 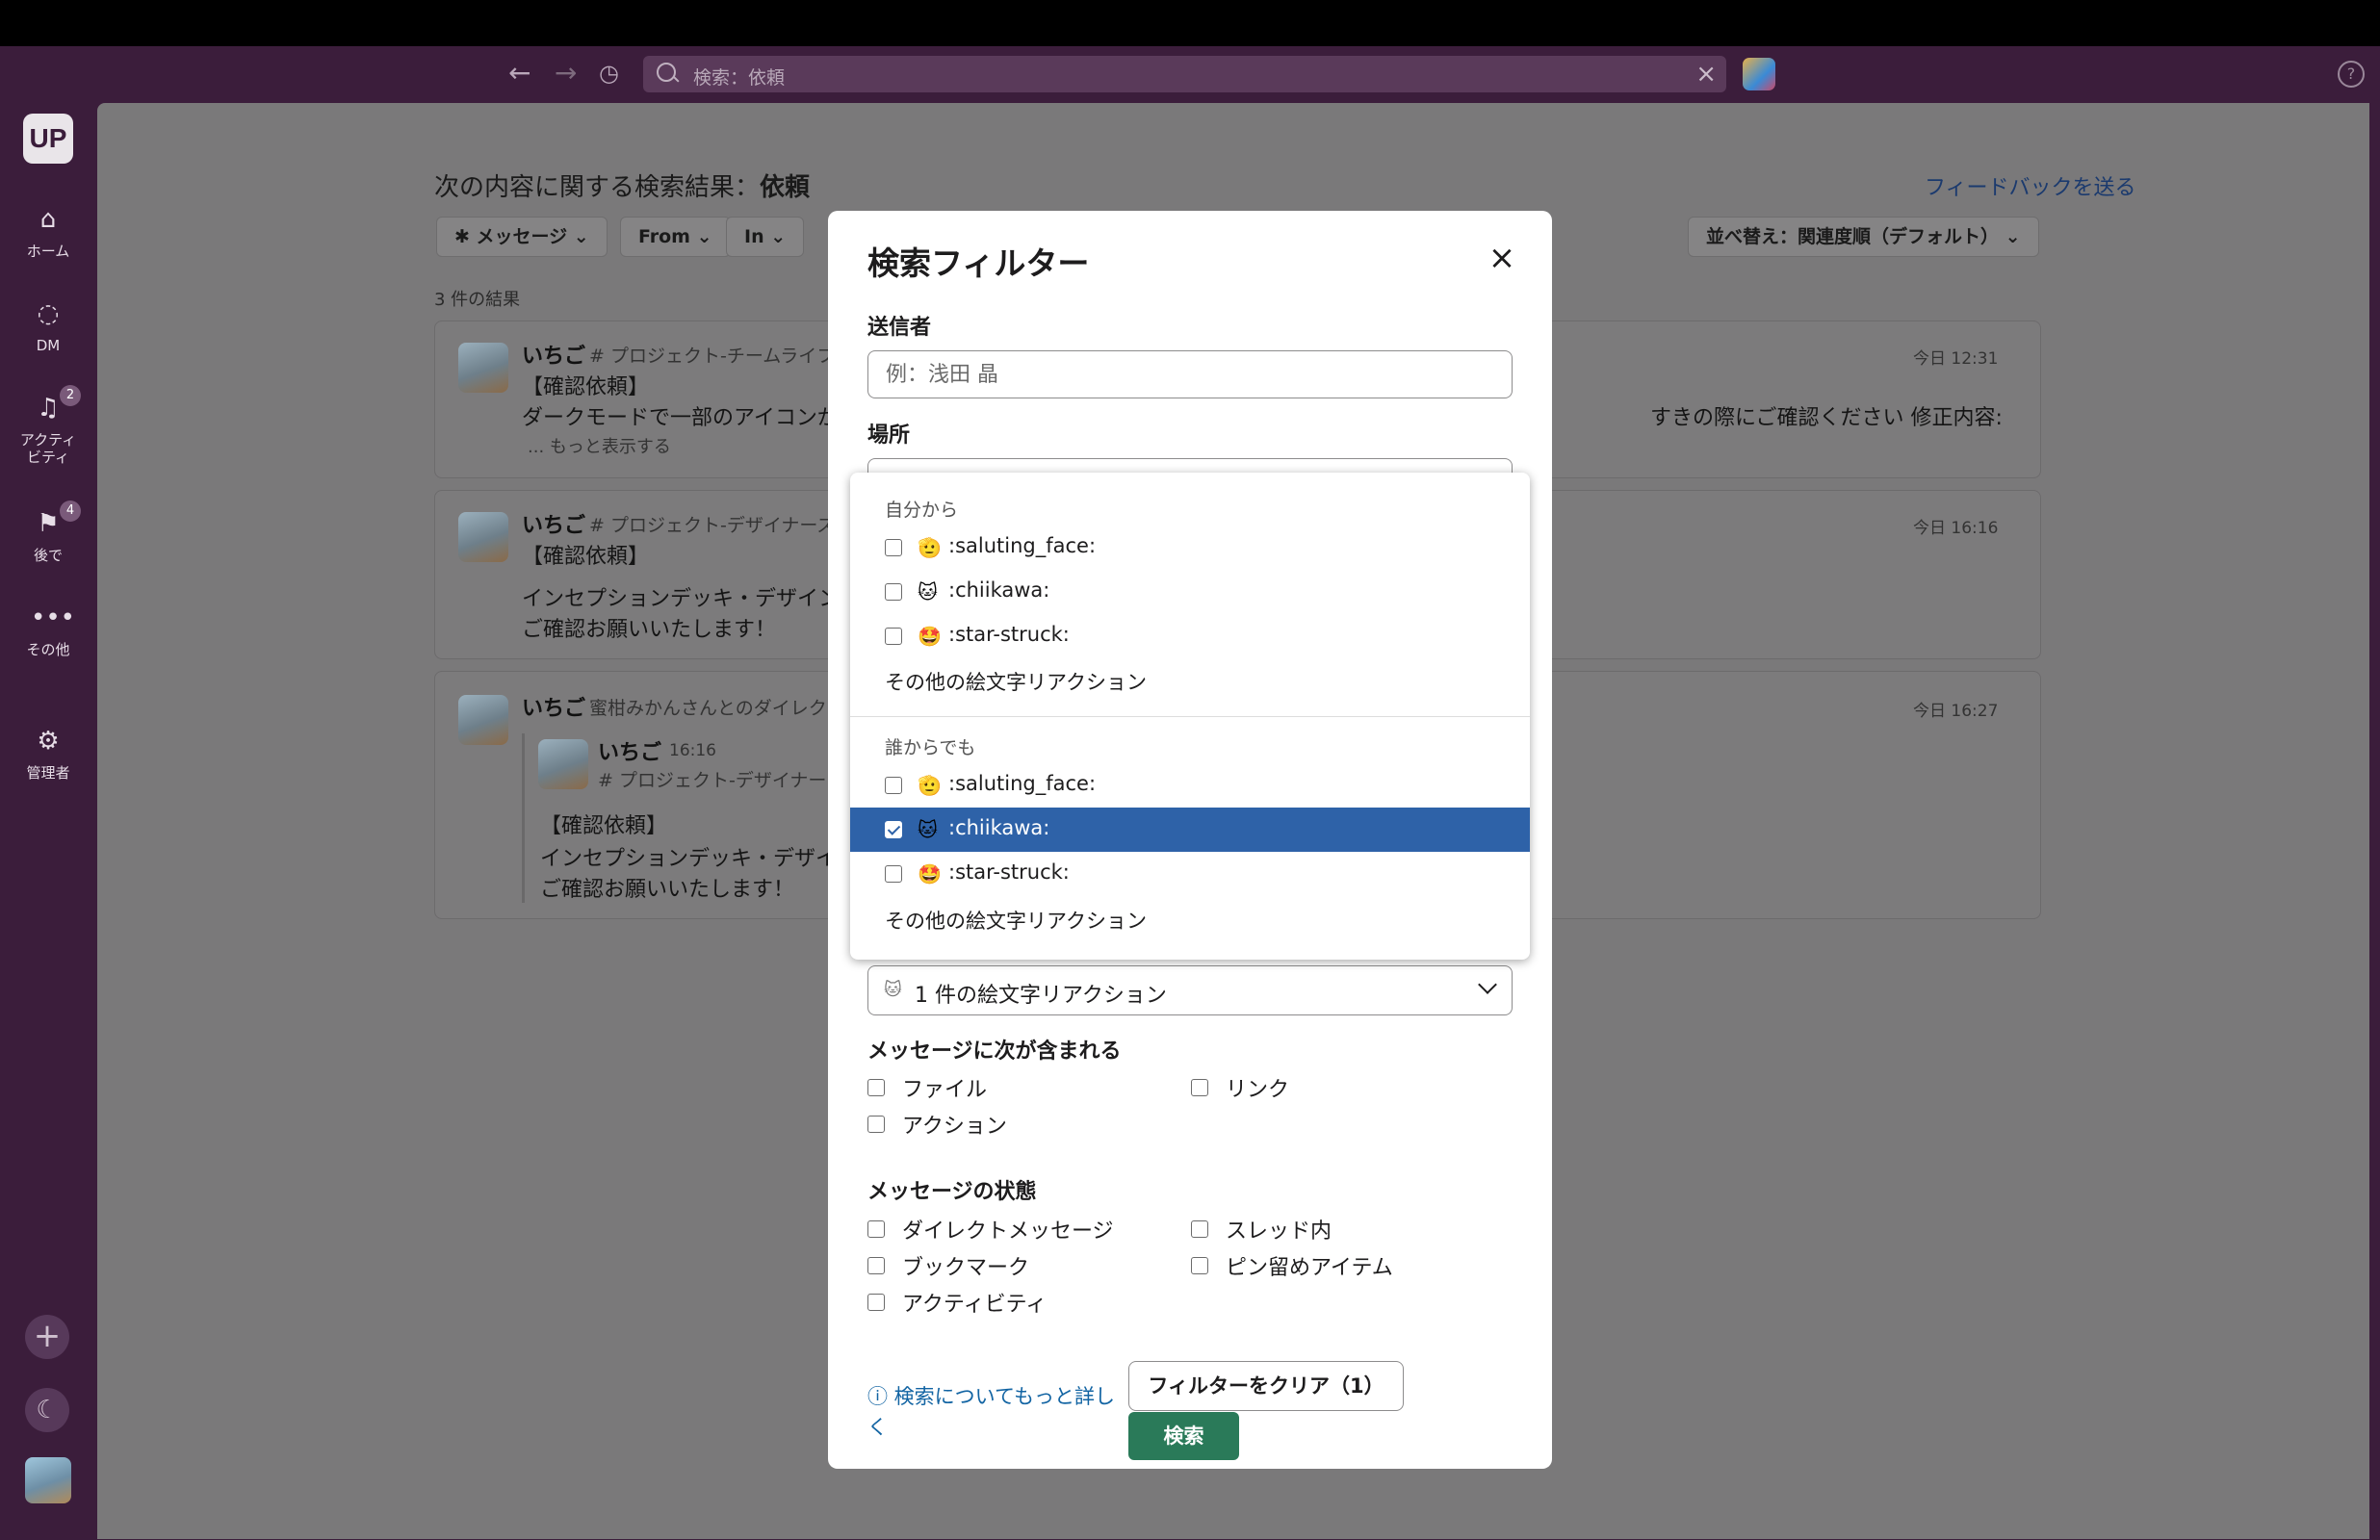 What do you see at coordinates (622, 185) in the screenshot?
I see `page-title: 次の内容に関する検索結果：依頼` at bounding box center [622, 185].